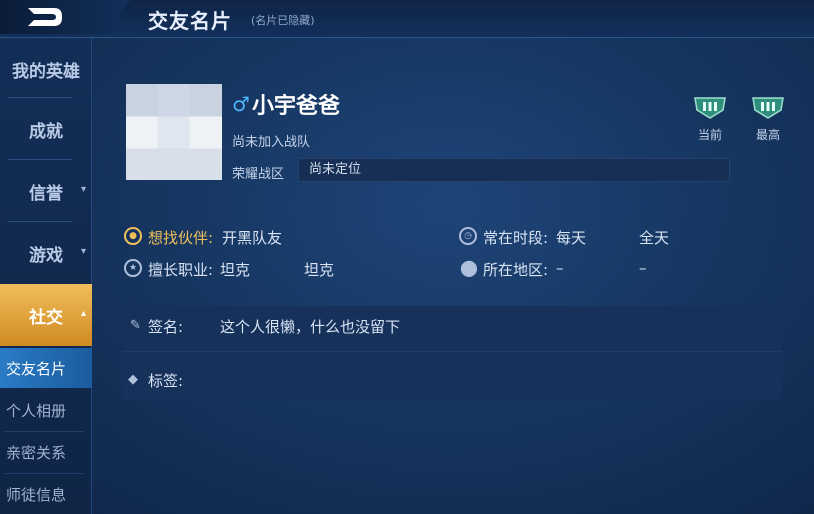 The image size is (814, 514). I want to click on partner-value: 开黑队友, so click(252, 238).